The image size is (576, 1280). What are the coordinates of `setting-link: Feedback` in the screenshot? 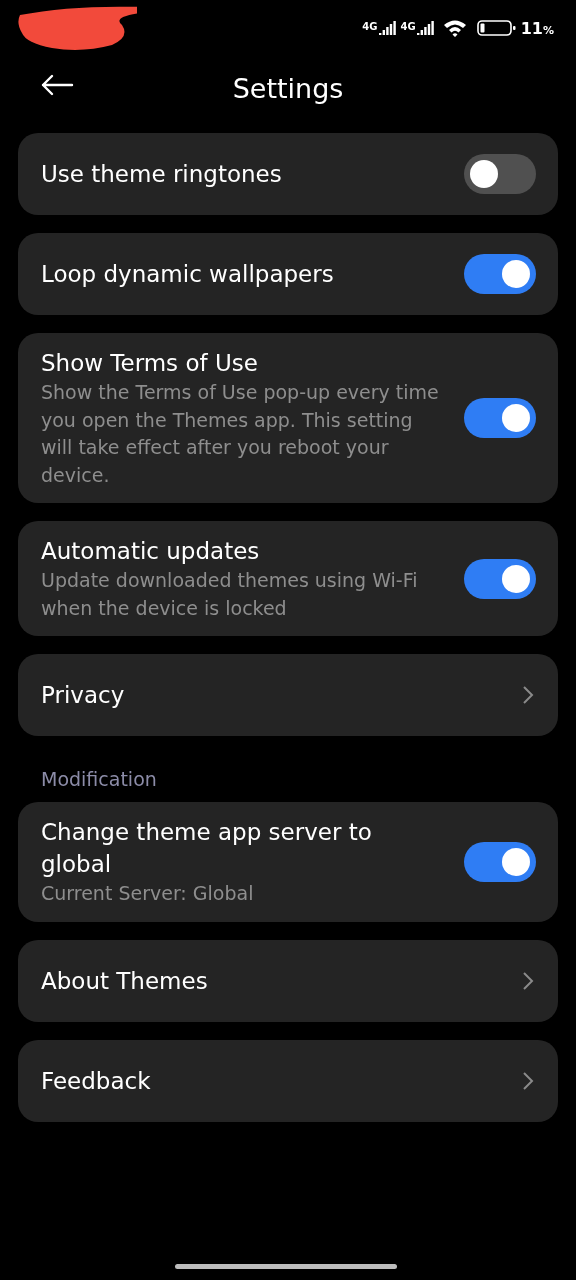 It's located at (288, 1080).